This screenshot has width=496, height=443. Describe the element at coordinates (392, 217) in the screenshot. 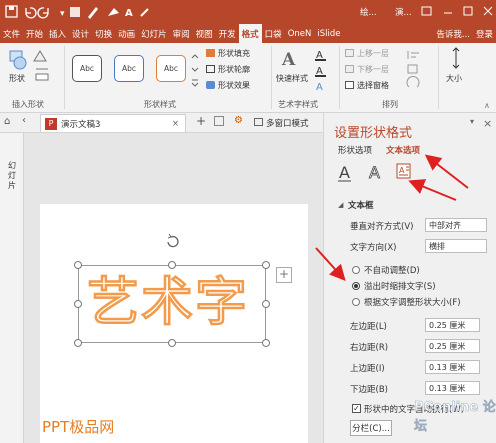

I see `annotation-arrows` at that location.